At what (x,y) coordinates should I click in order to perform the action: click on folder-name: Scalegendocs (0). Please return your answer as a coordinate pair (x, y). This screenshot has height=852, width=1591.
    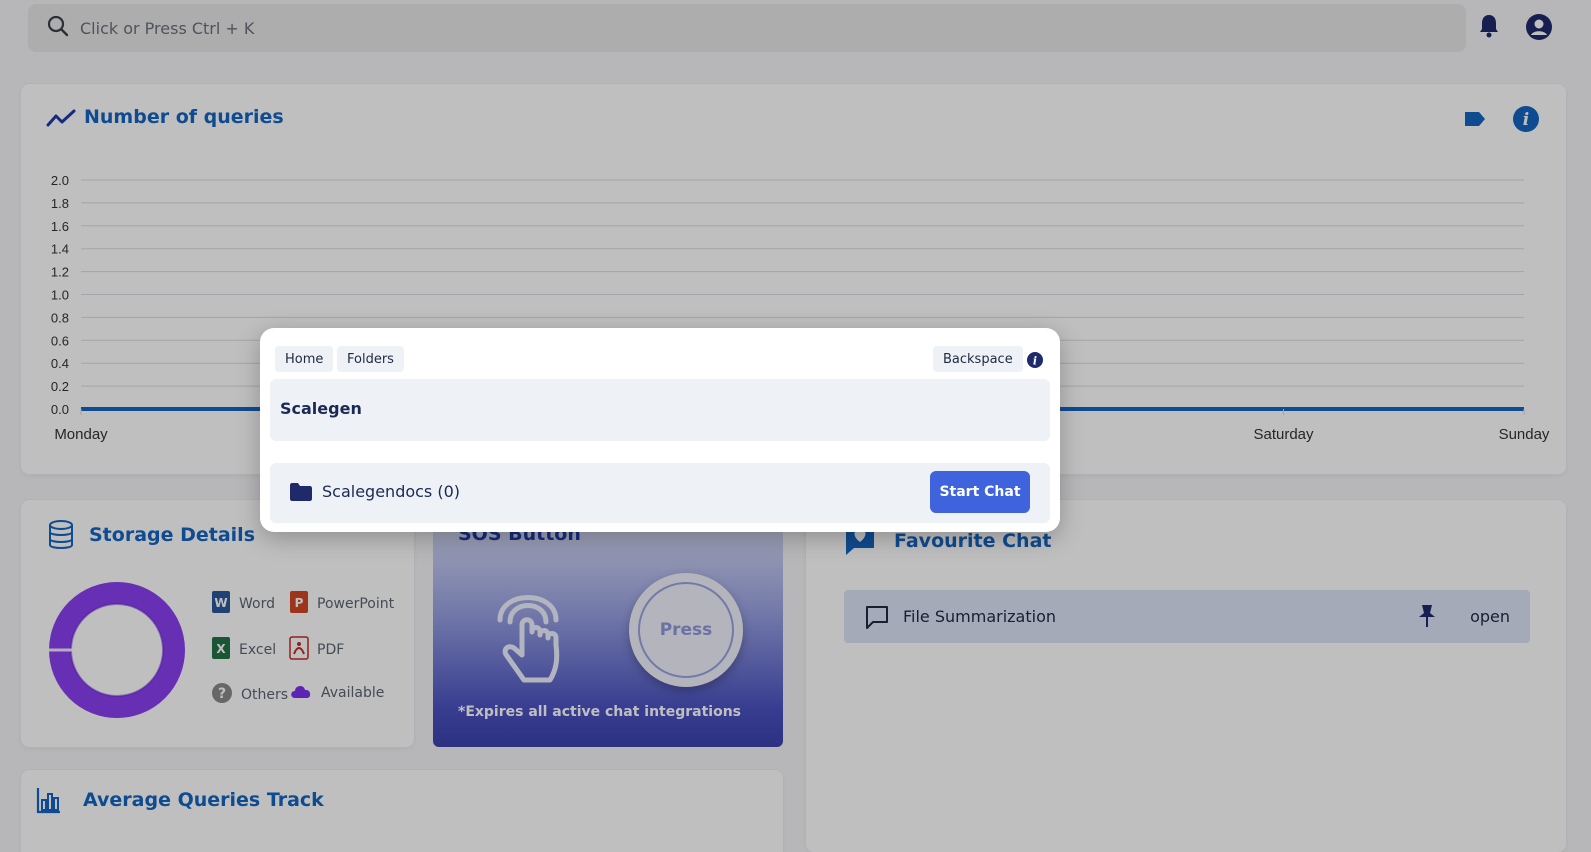
    Looking at the image, I should click on (391, 491).